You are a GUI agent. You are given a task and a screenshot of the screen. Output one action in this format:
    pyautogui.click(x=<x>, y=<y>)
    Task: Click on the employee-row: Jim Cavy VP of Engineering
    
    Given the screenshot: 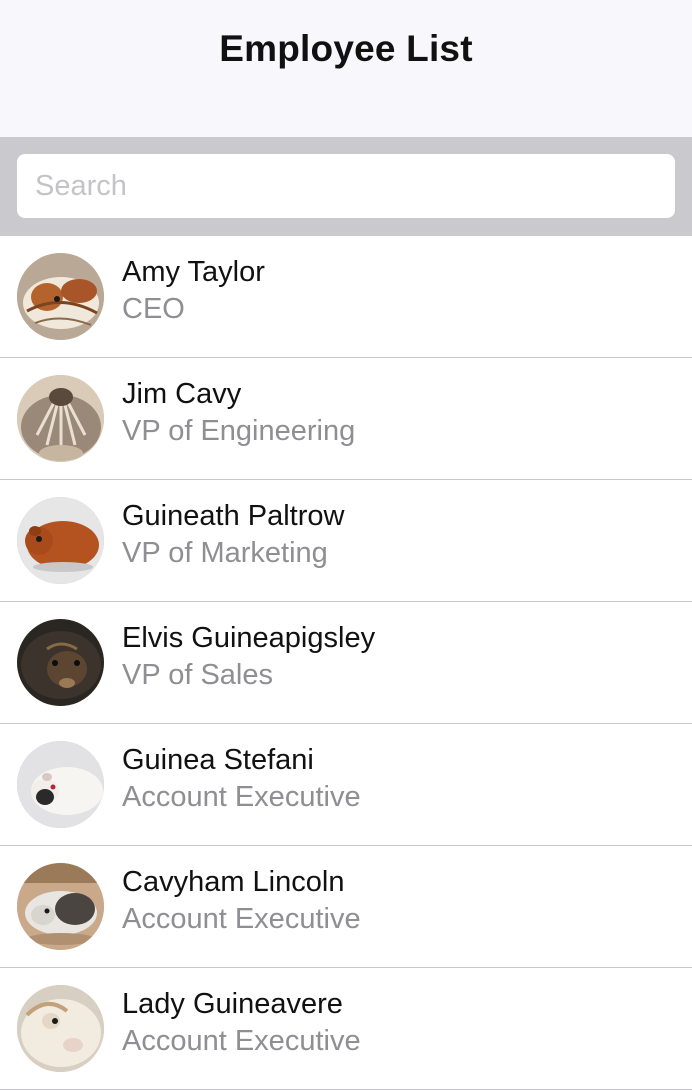 What is the action you would take?
    pyautogui.click(x=346, y=419)
    